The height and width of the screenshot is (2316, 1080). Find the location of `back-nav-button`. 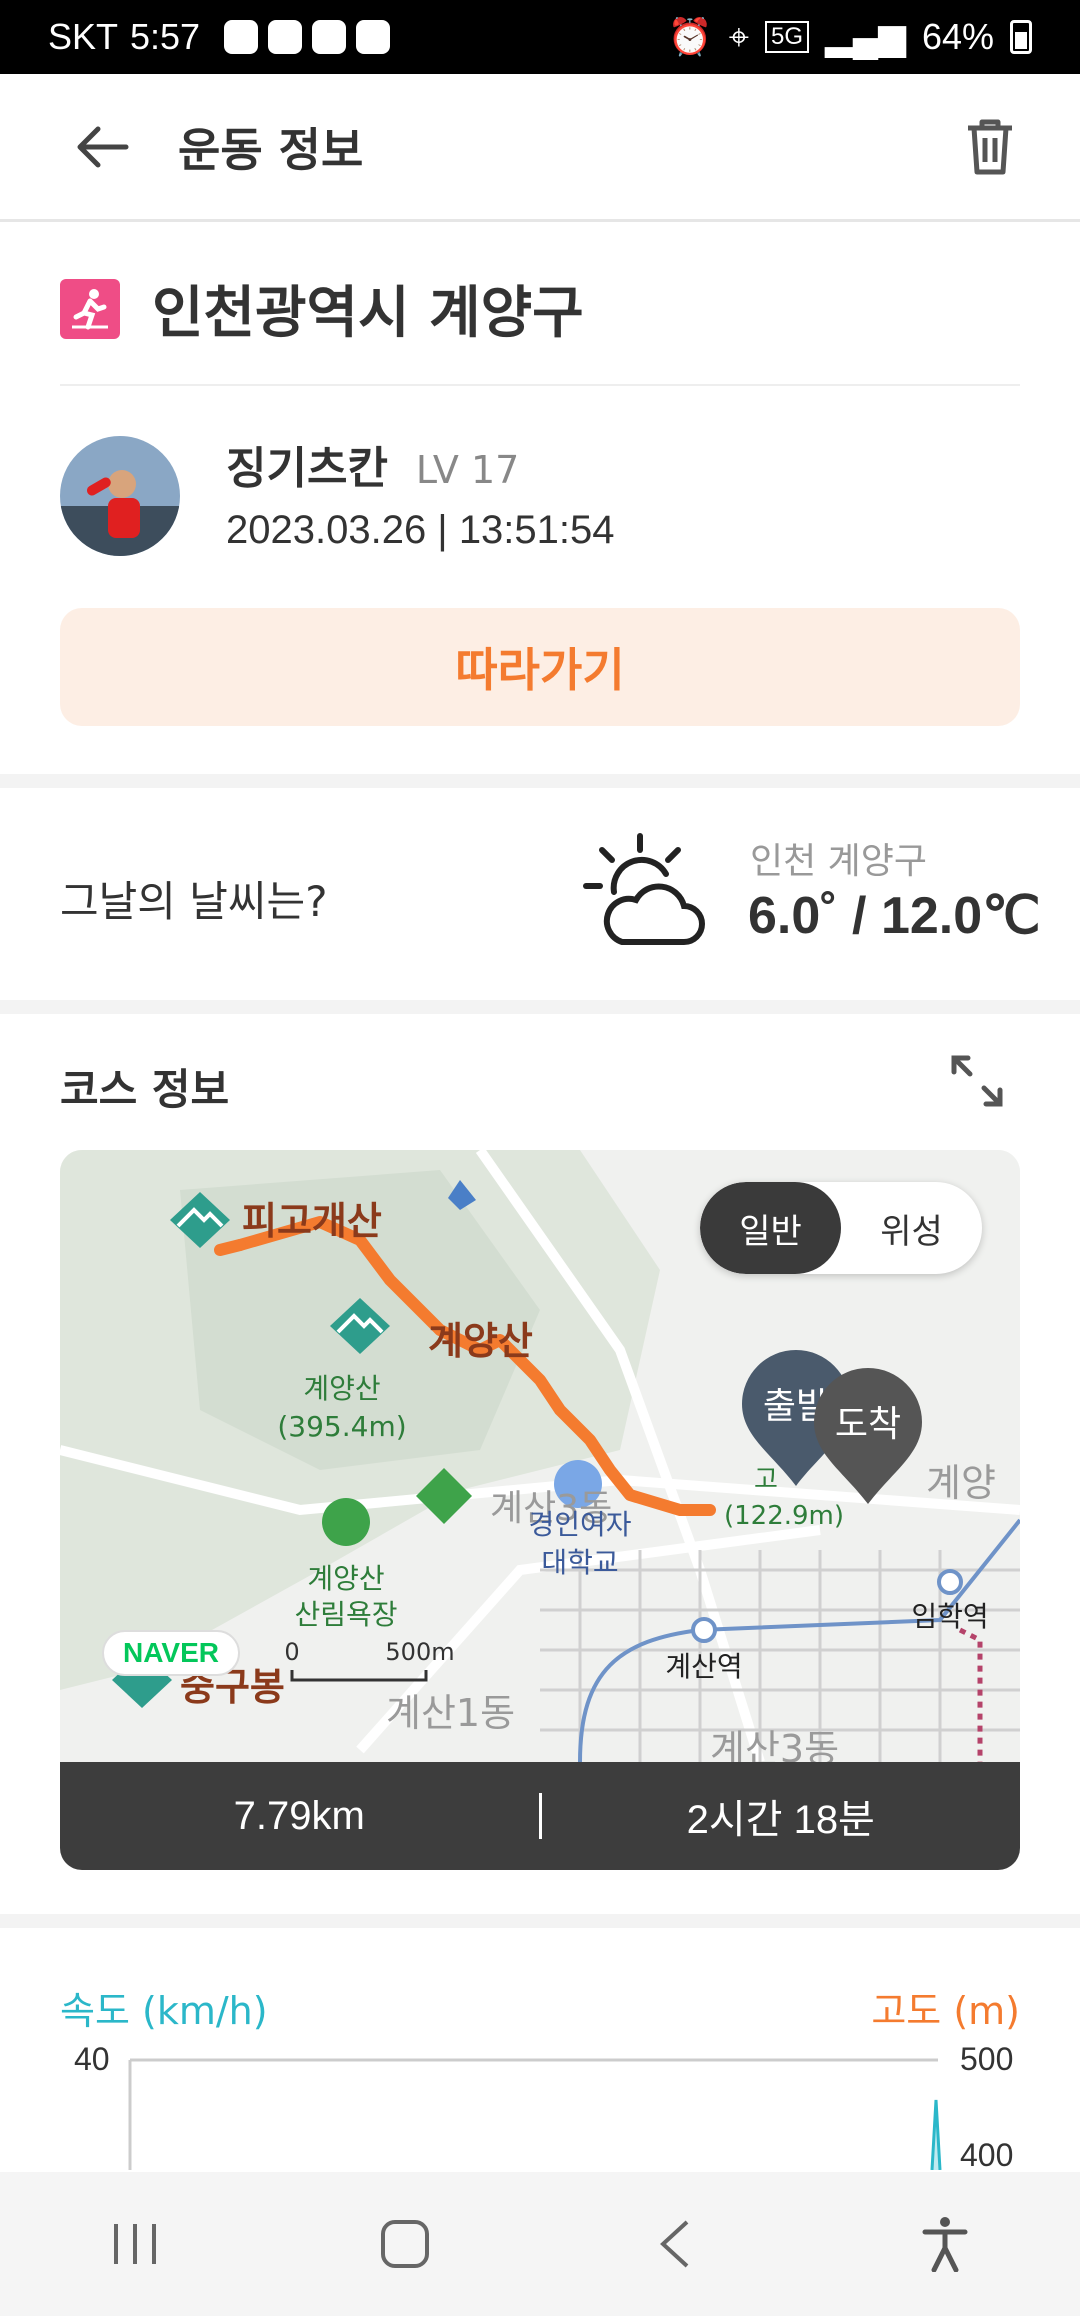

back-nav-button is located at coordinates (675, 2244).